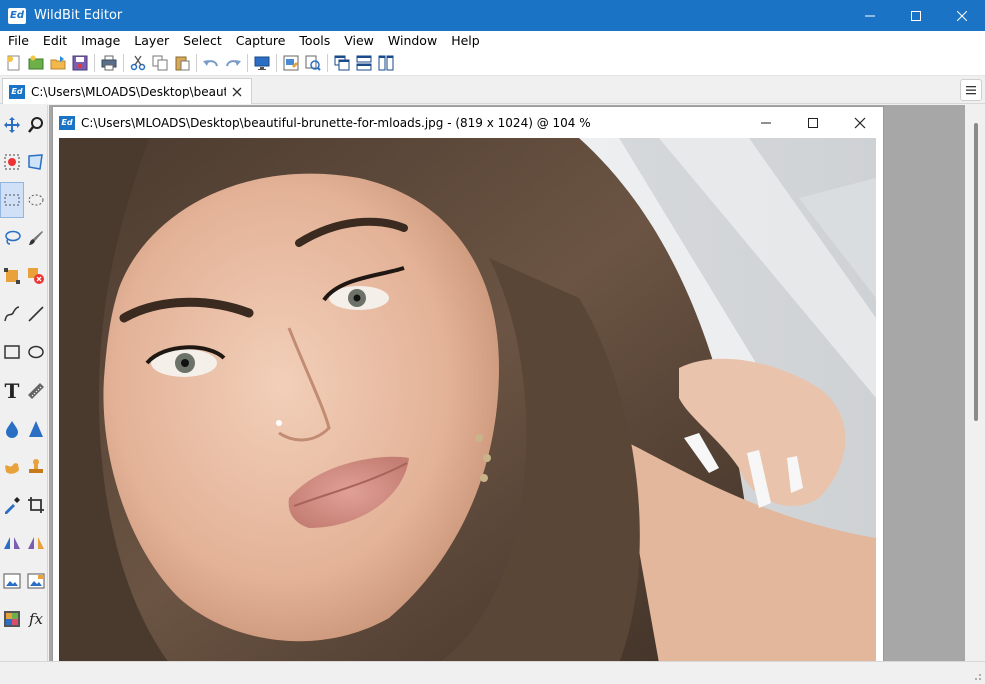 The width and height of the screenshot is (985, 684). I want to click on minimize-button, so click(870, 15).